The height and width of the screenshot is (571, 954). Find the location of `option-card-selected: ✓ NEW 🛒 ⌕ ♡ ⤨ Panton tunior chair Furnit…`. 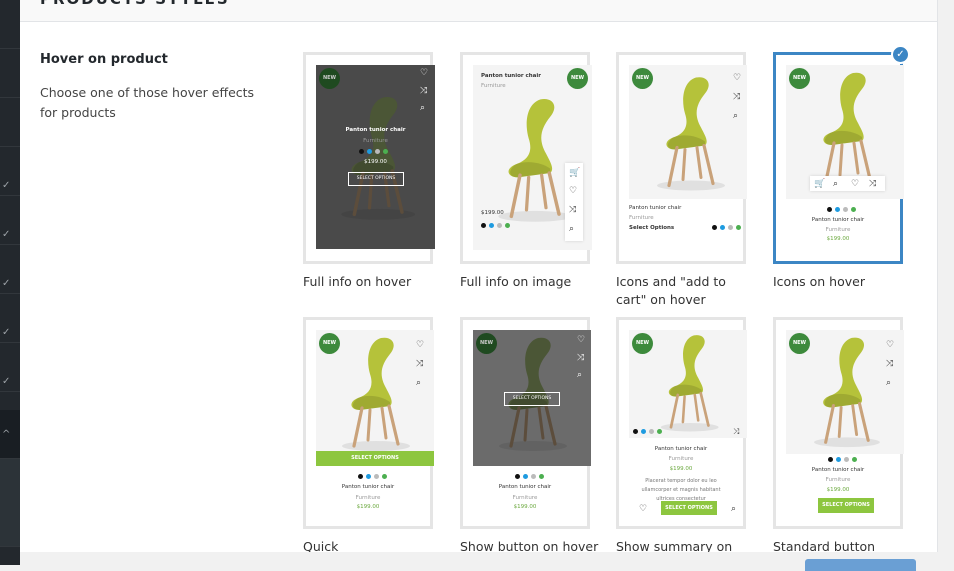

option-card-selected: ✓ NEW 🛒 ⌕ ♡ ⤨ Panton tunior chair Furnit… is located at coordinates (841, 154).